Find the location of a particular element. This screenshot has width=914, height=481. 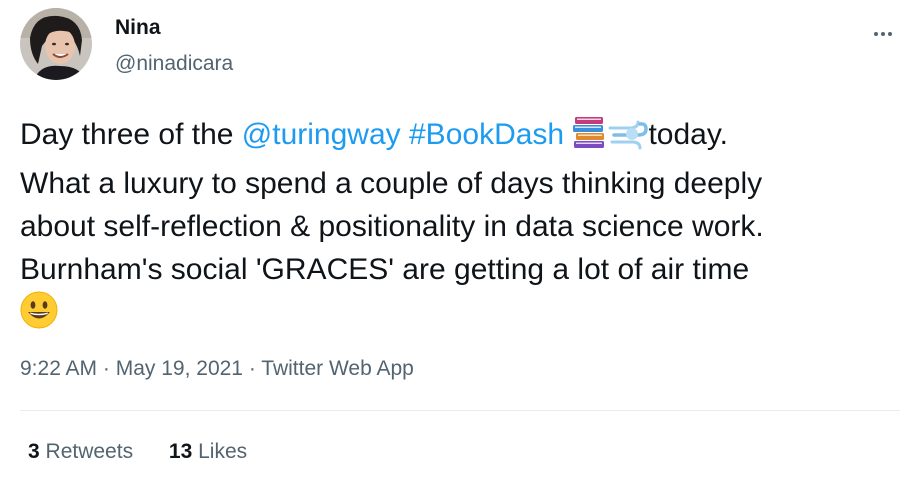

avatar is located at coordinates (56, 44).